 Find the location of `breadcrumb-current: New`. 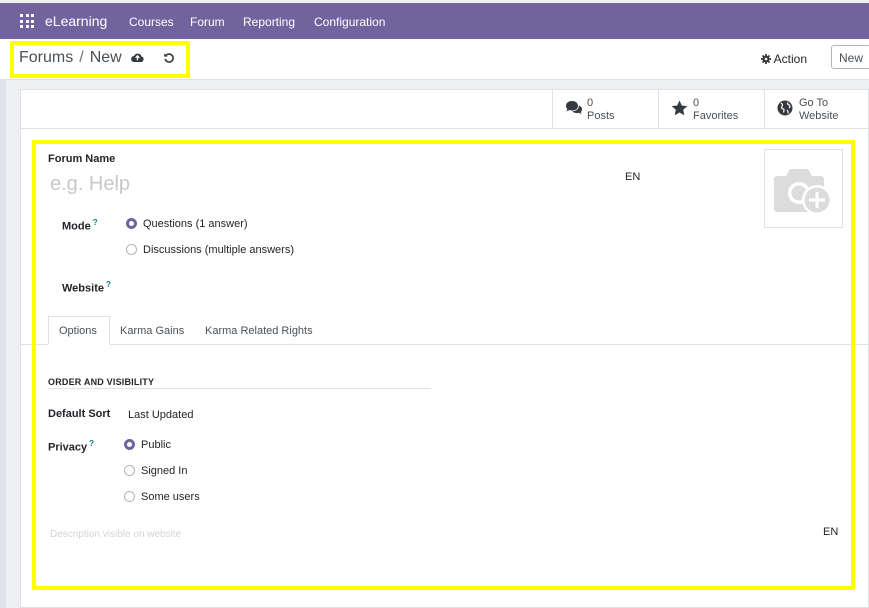

breadcrumb-current: New is located at coordinates (105, 57).